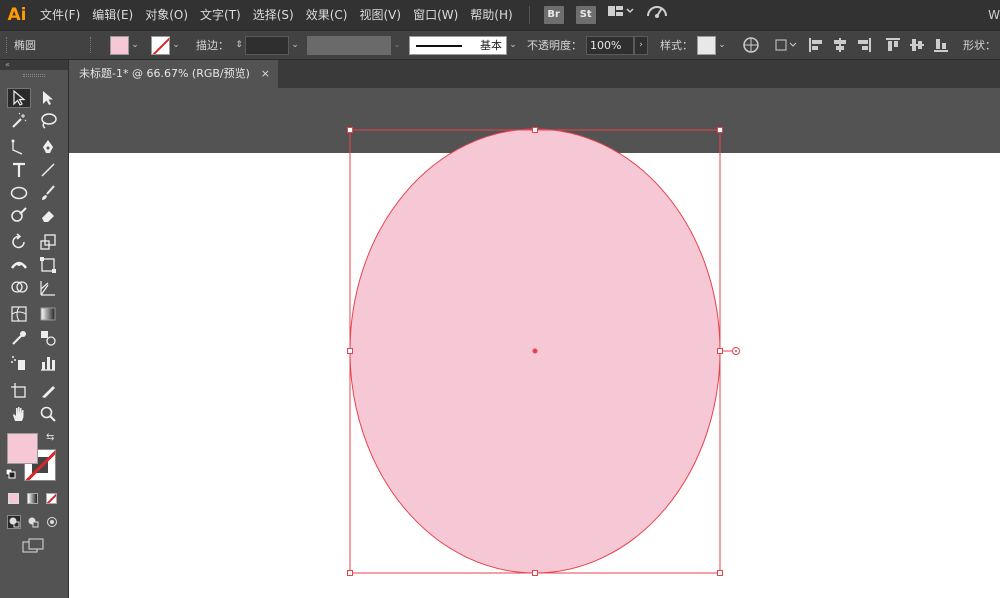  What do you see at coordinates (48, 193) in the screenshot?
I see `paintbrush-tool-icon` at bounding box center [48, 193].